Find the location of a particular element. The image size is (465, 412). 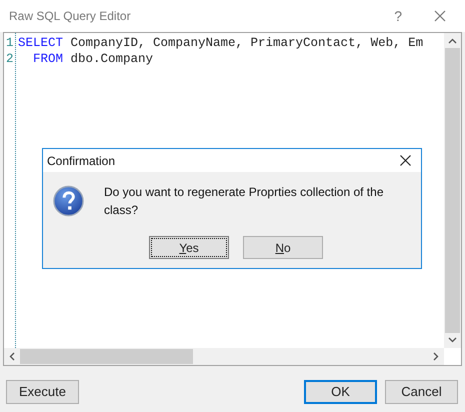

code-line: FROM dbo.Company is located at coordinates (93, 59).